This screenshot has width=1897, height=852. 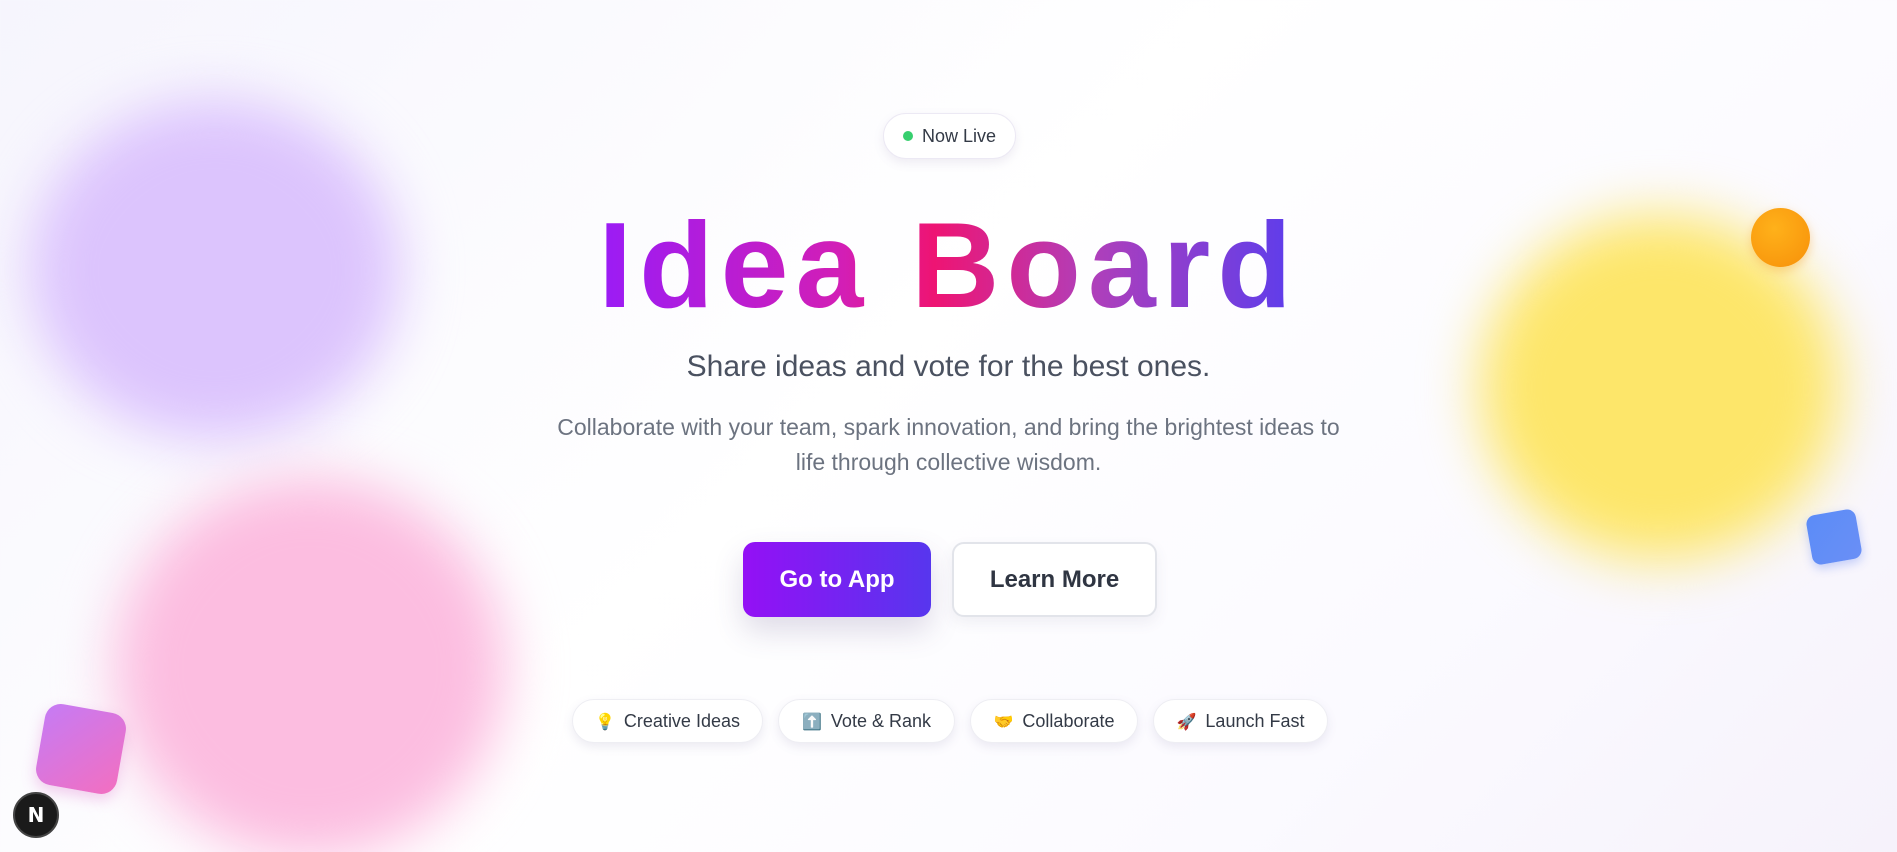 What do you see at coordinates (837, 579) in the screenshot?
I see `go-to-app-button: Go to App` at bounding box center [837, 579].